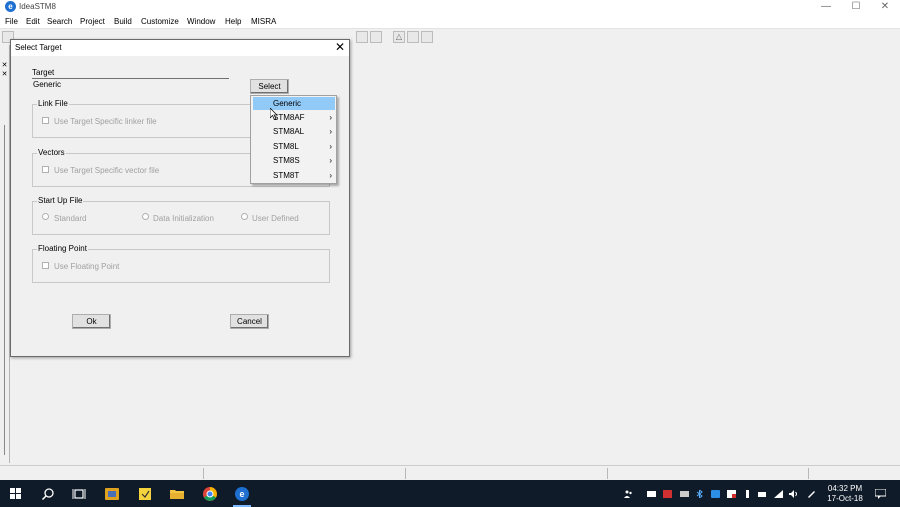 This screenshot has width=900, height=507. Describe the element at coordinates (91, 321) in the screenshot. I see `ok-button: Ok` at that location.